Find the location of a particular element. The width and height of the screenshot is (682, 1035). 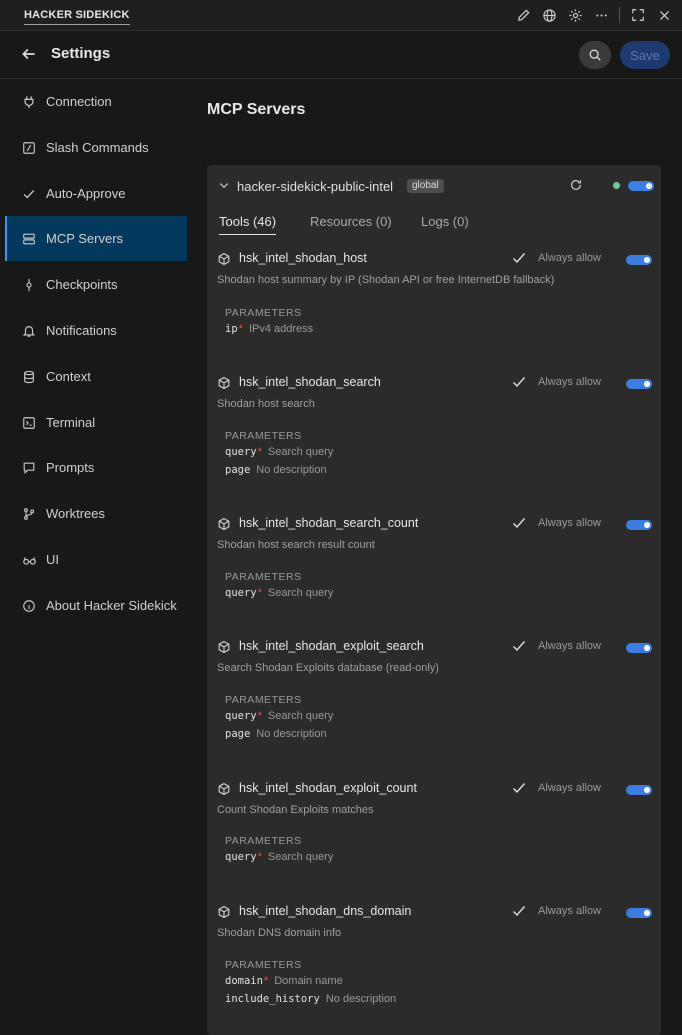

sidebar-item-mcp-servers: MCP Servers is located at coordinates (96, 238).